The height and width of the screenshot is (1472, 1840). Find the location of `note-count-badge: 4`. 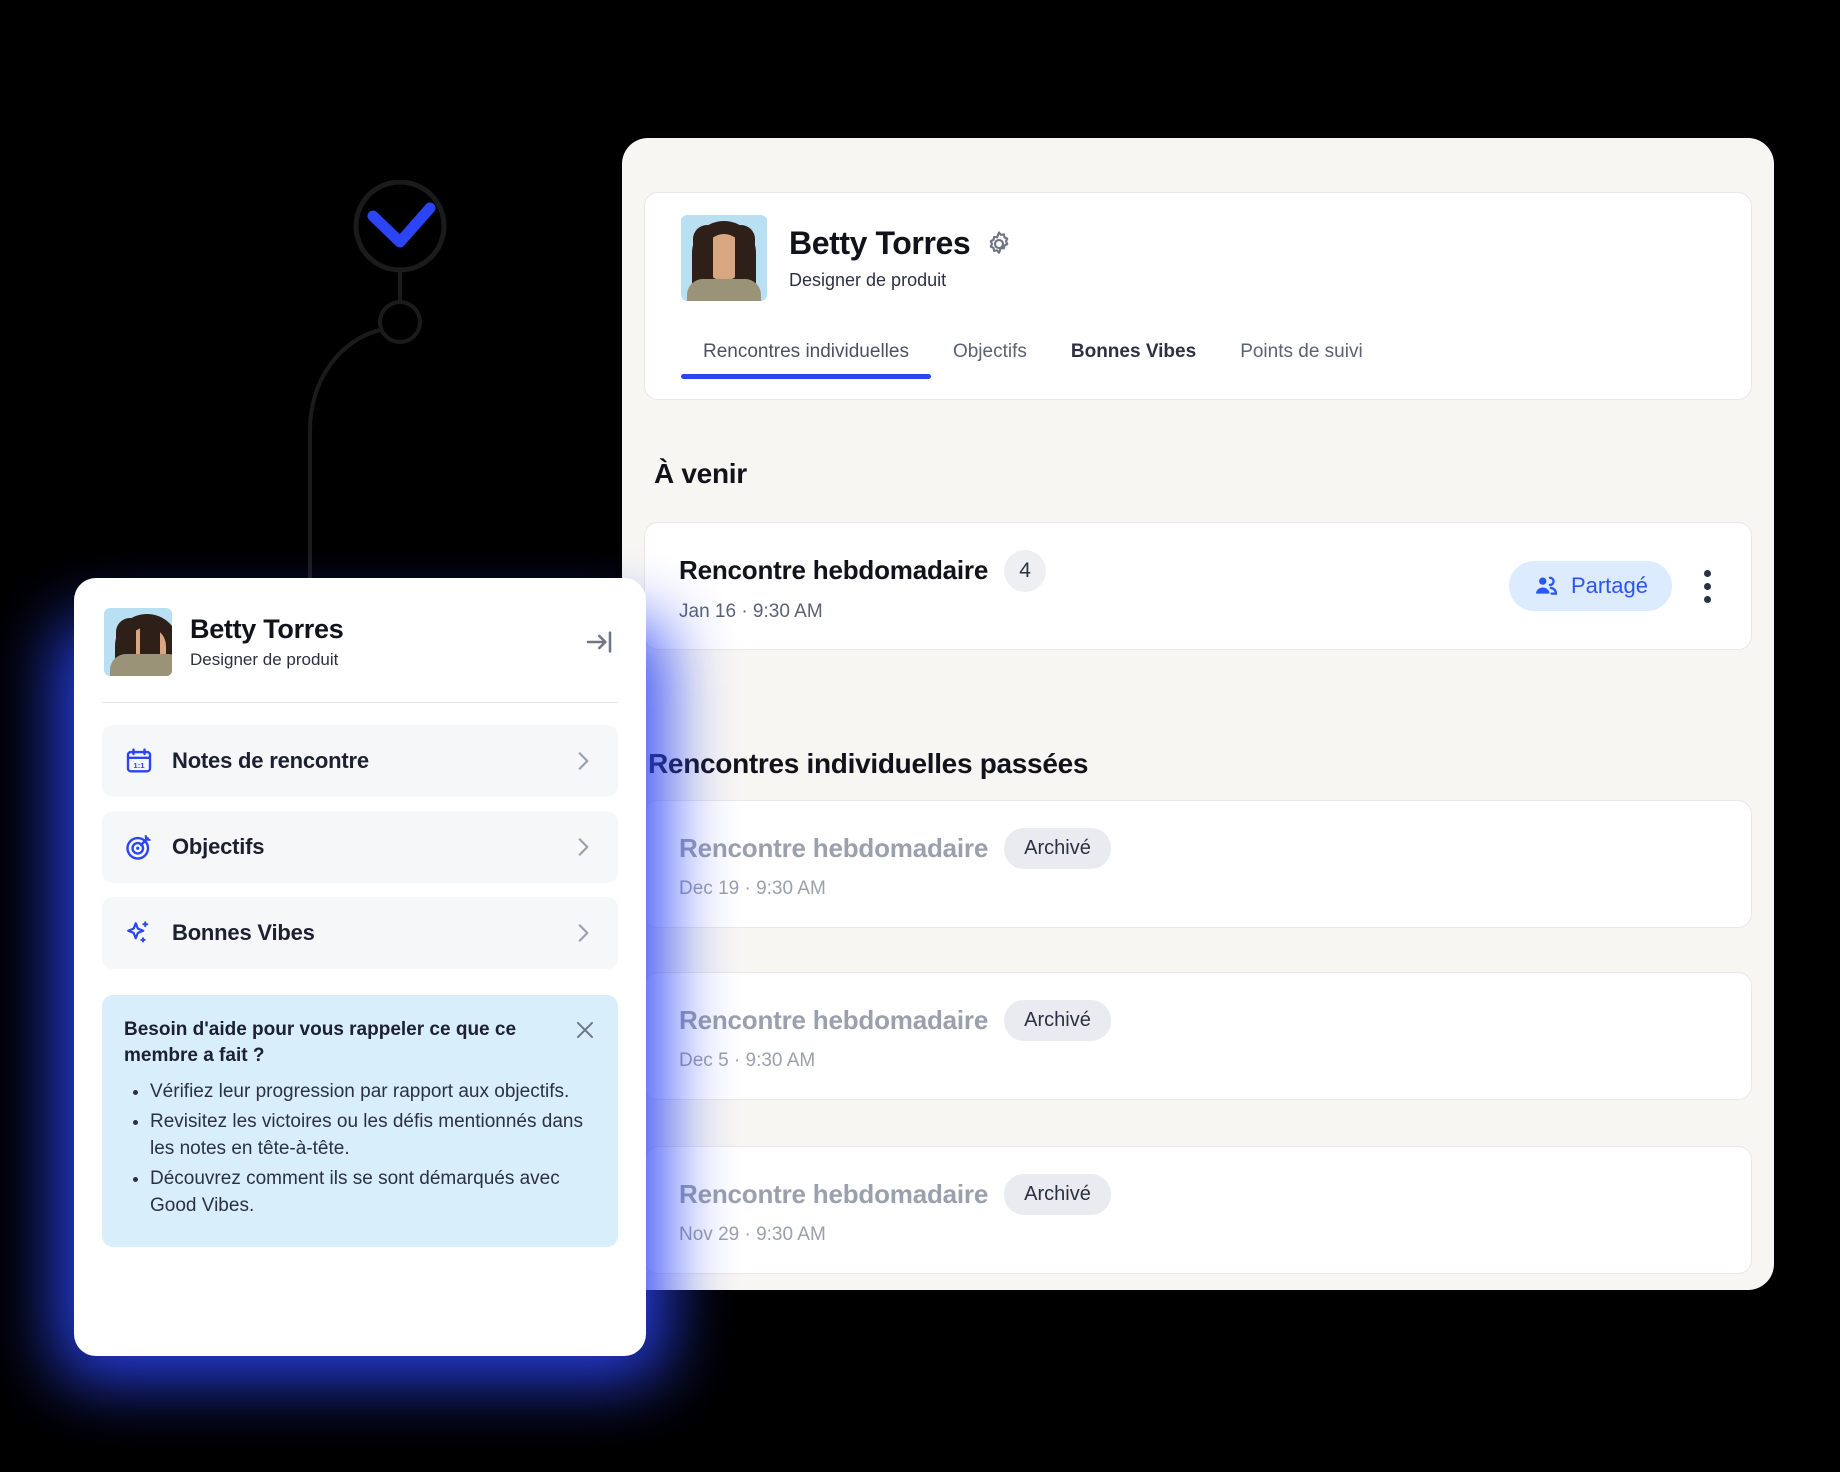

note-count-badge: 4 is located at coordinates (1025, 570).